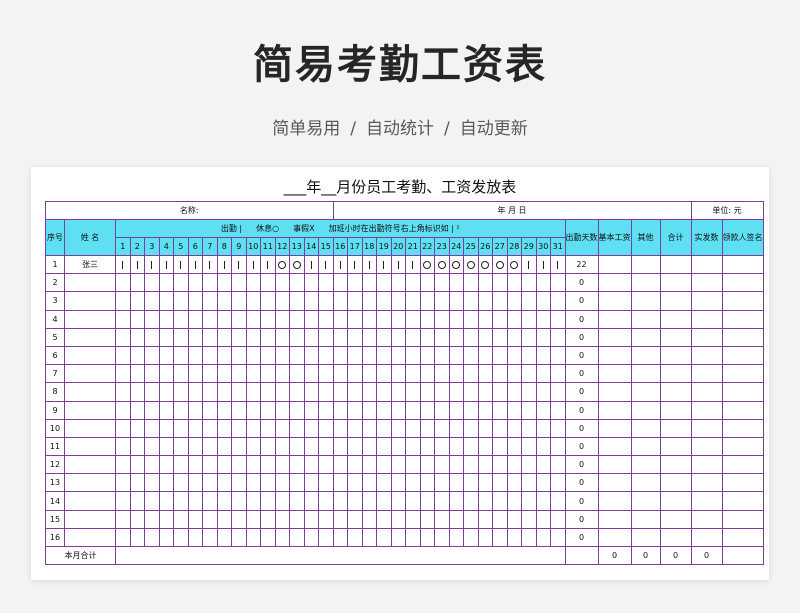  What do you see at coordinates (282, 246) in the screenshot?
I see `day-header: 12` at bounding box center [282, 246].